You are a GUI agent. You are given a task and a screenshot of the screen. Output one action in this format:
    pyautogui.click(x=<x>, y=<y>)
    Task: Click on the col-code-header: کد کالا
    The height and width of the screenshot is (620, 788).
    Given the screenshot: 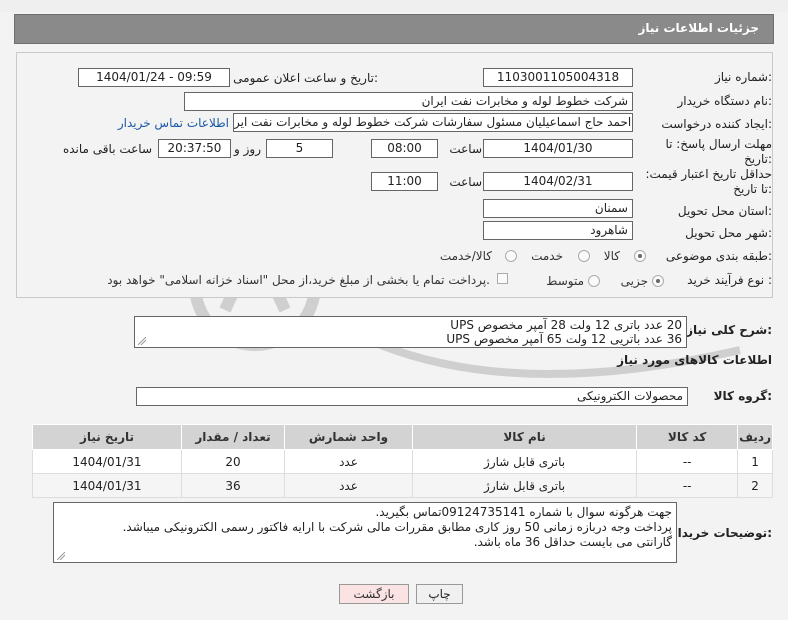 What is the action you would take?
    pyautogui.click(x=687, y=437)
    